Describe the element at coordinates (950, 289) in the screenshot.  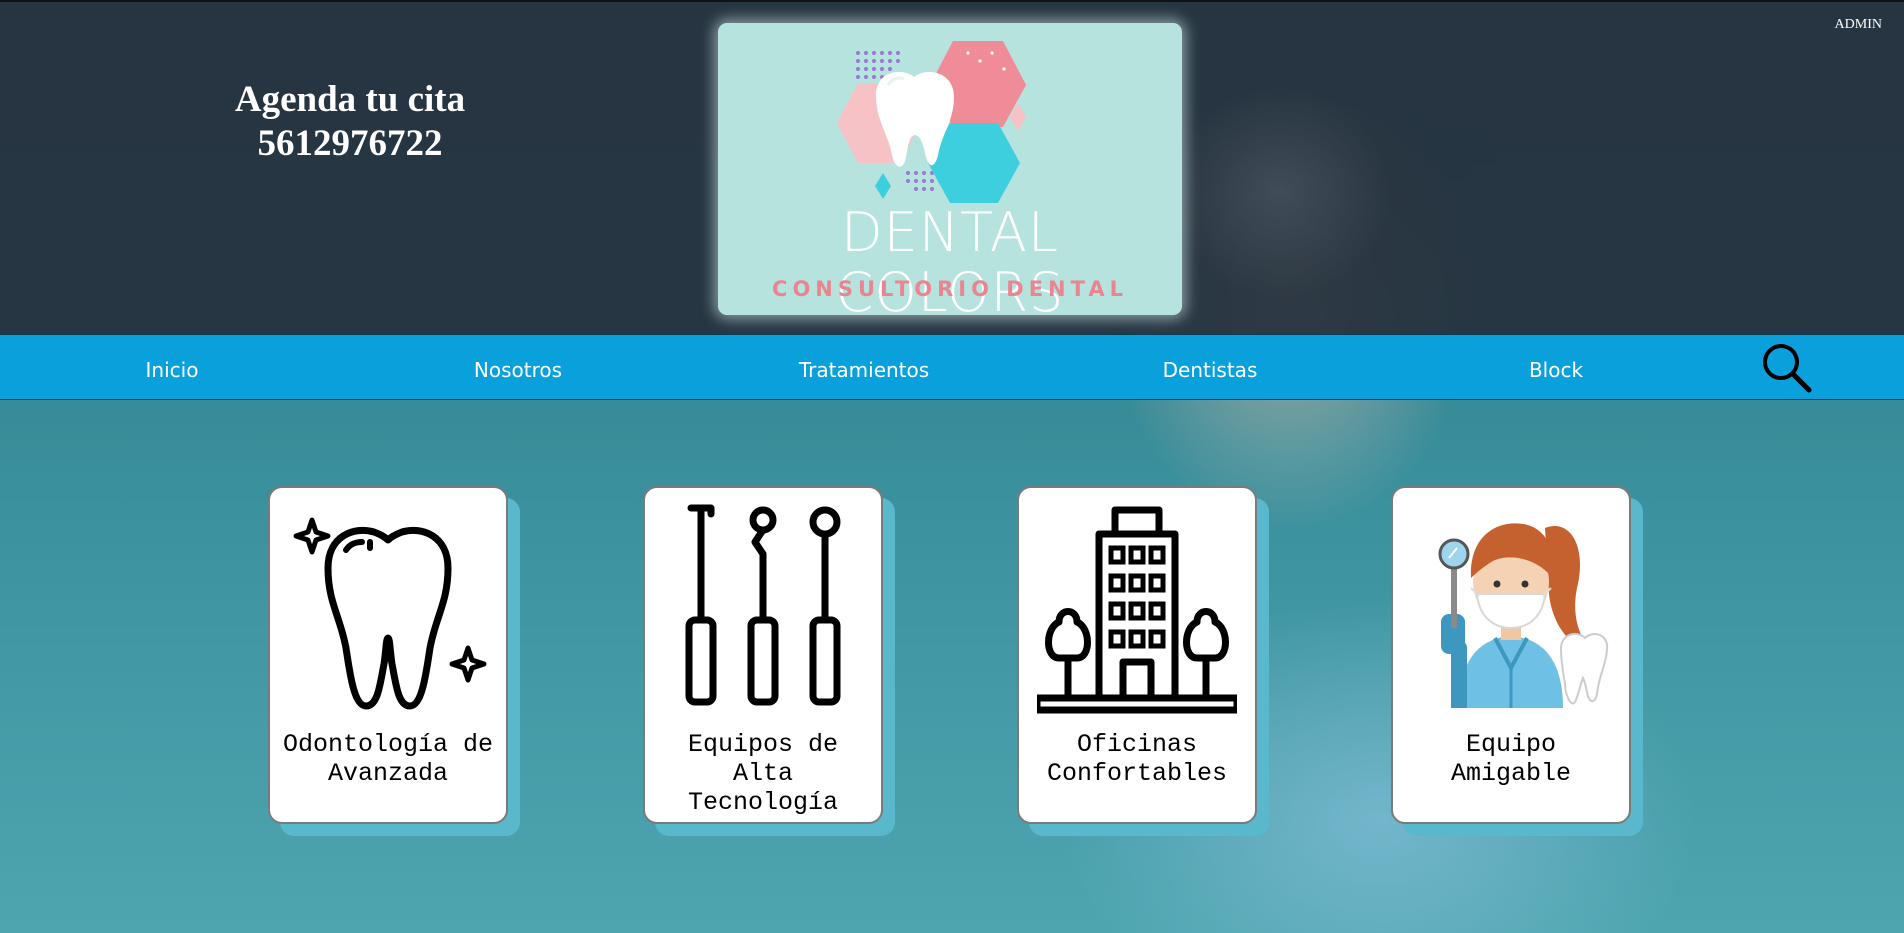
I see `logo-subtitle: CONSULTORIO DENTAL` at that location.